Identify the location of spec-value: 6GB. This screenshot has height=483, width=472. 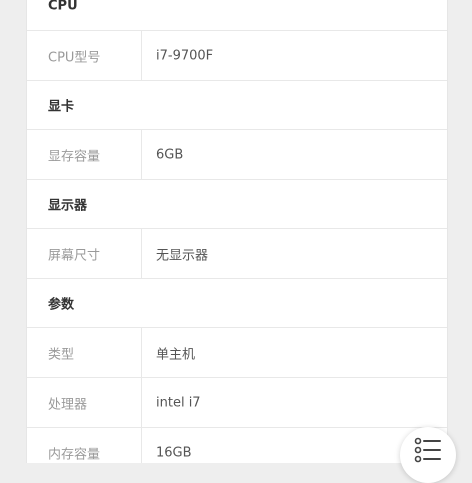
(170, 154).